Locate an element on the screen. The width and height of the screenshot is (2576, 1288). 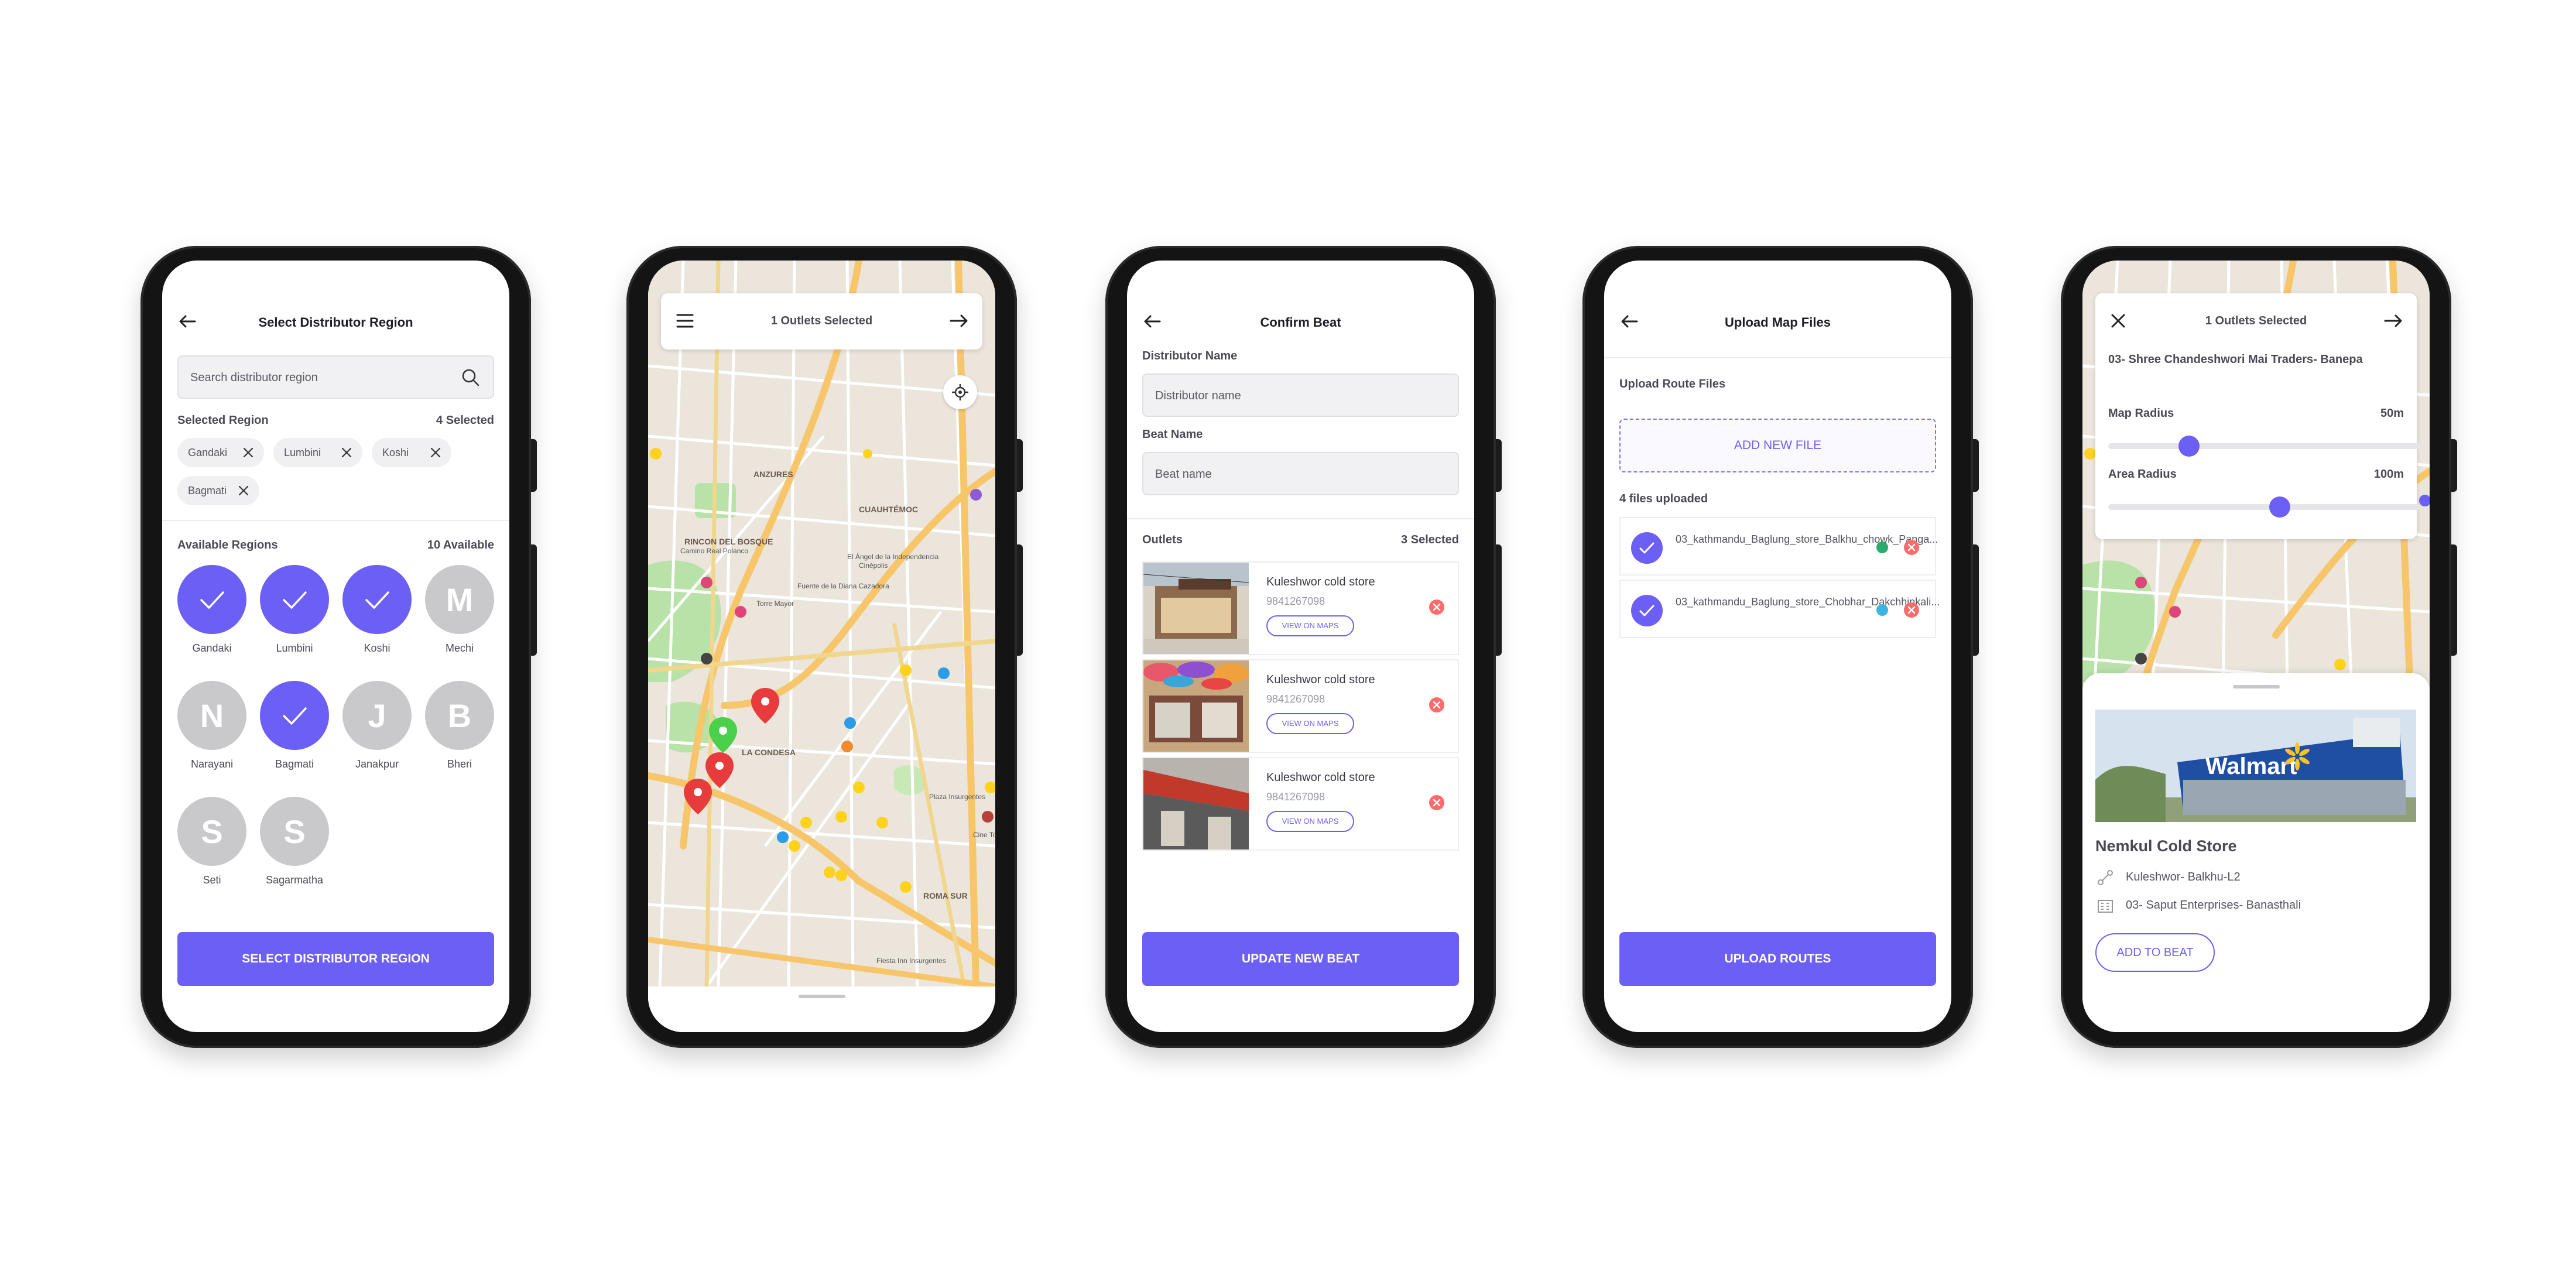
region-name: Seti is located at coordinates (212, 880).